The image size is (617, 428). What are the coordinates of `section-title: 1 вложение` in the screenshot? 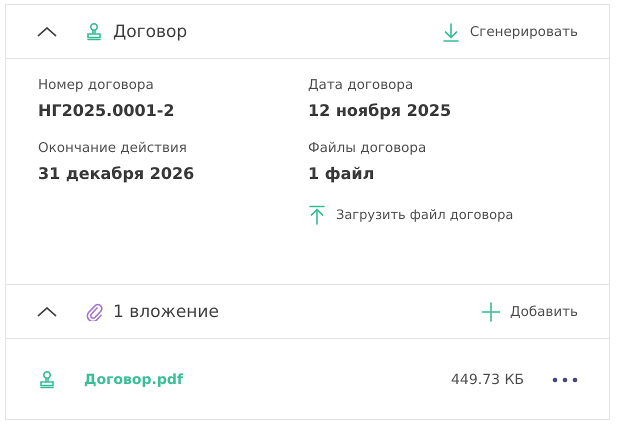 It's located at (166, 312).